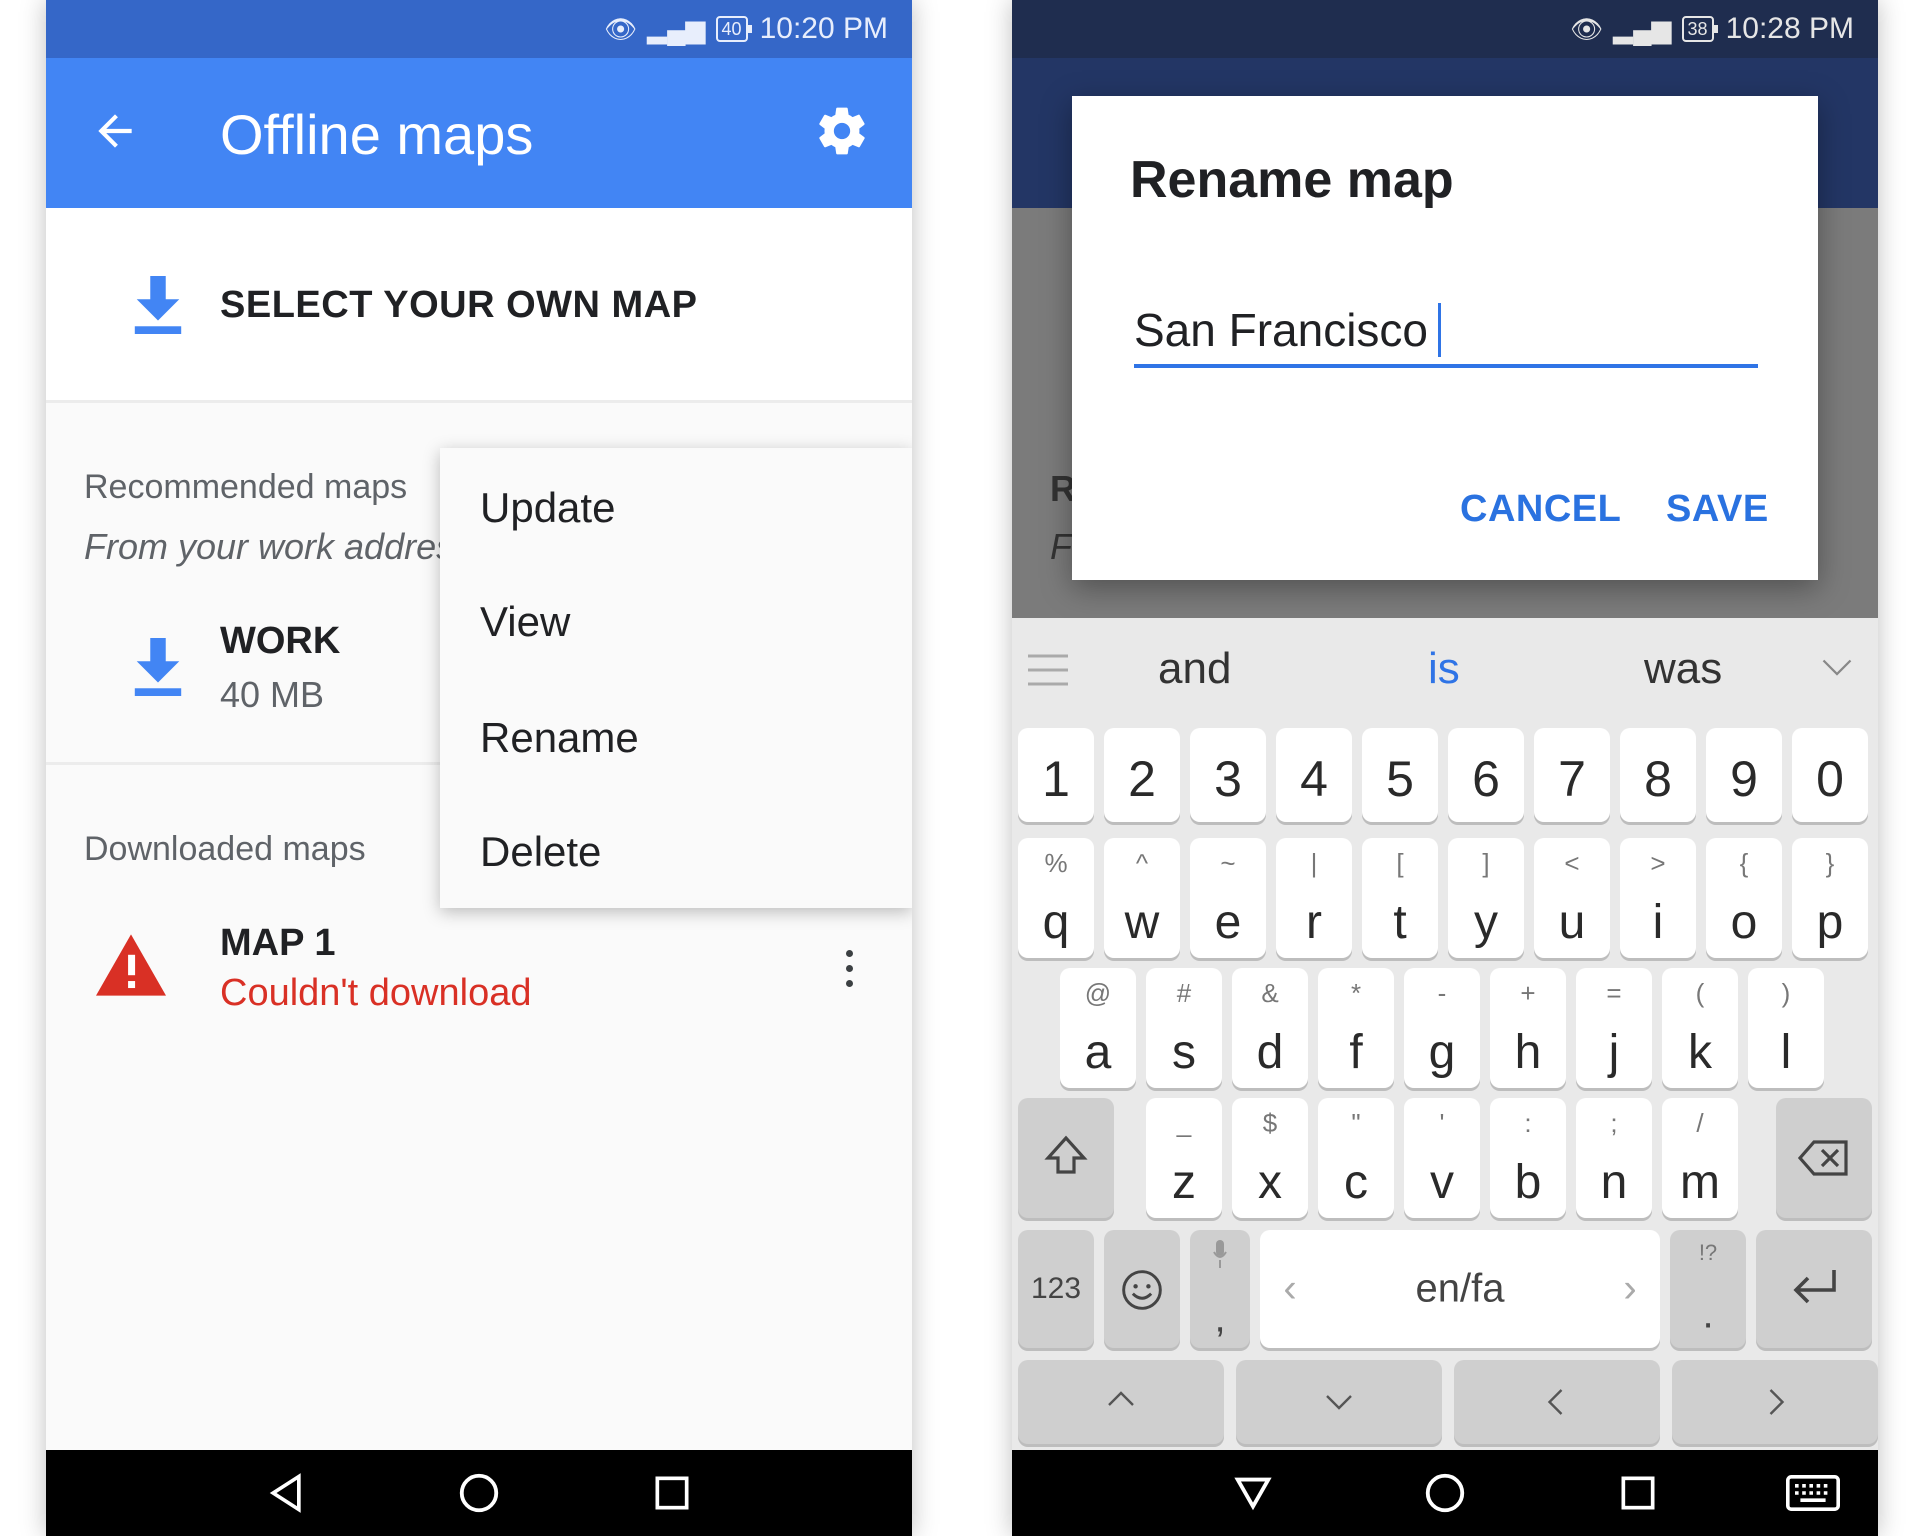 The height and width of the screenshot is (1536, 1920). Describe the element at coordinates (1056, 1289) in the screenshot. I see `numbers-mode-key: 123` at that location.